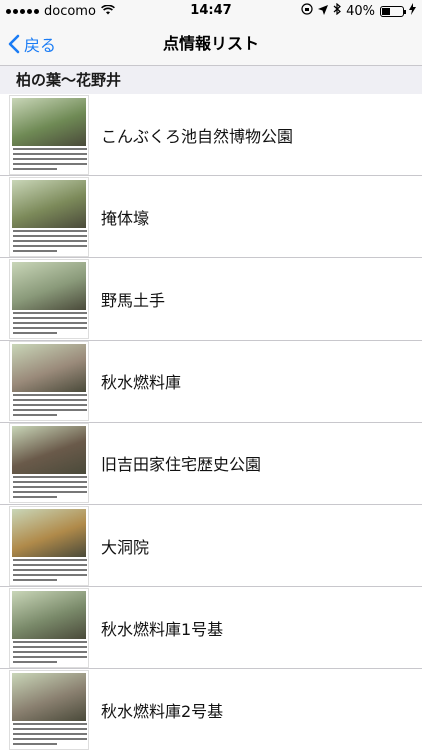 The image size is (422, 750). What do you see at coordinates (211, 80) in the screenshot?
I see `section-header: 柏の葉〜花野井` at bounding box center [211, 80].